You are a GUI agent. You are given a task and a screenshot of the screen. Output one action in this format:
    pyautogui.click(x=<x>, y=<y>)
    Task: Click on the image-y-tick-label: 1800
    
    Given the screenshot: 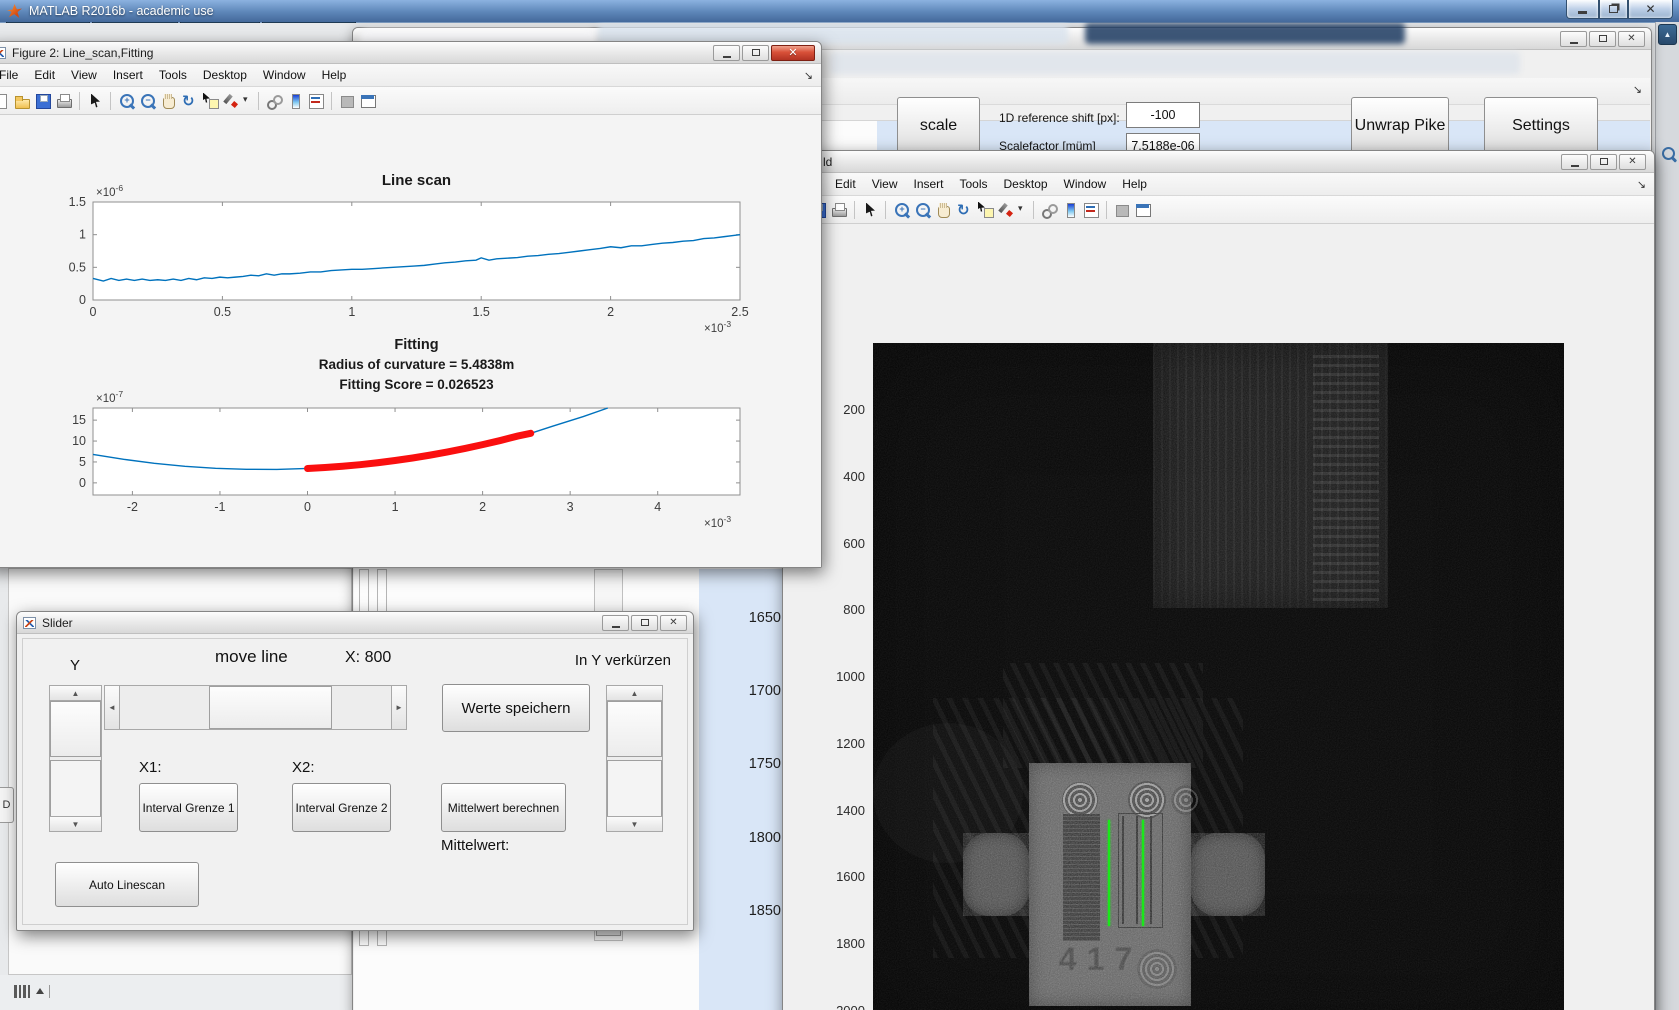 What is the action you would take?
    pyautogui.click(x=850, y=944)
    